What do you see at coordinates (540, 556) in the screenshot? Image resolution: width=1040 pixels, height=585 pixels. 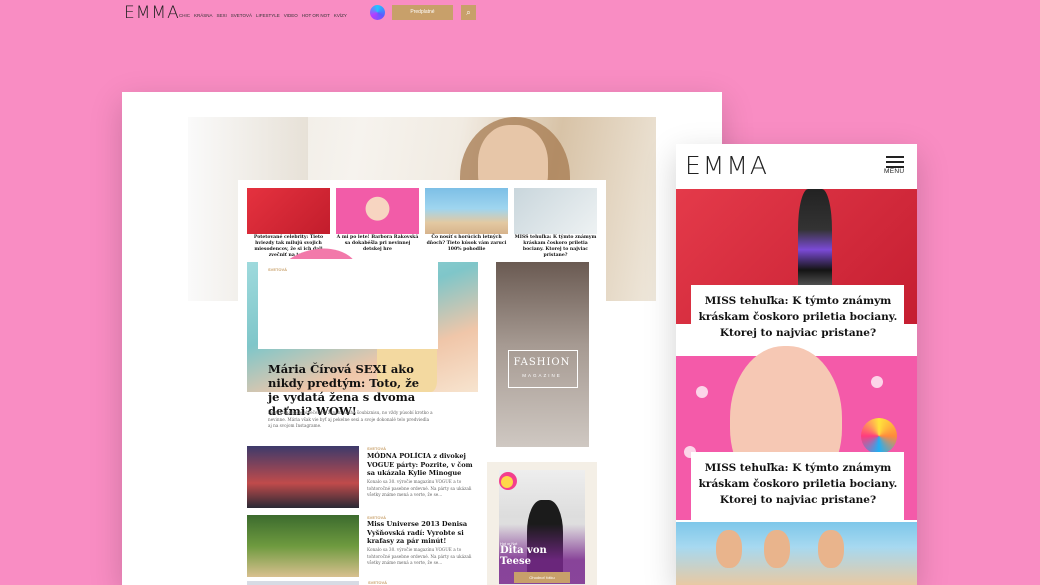 I see `hot-or-not-name: Dita von Teese` at bounding box center [540, 556].